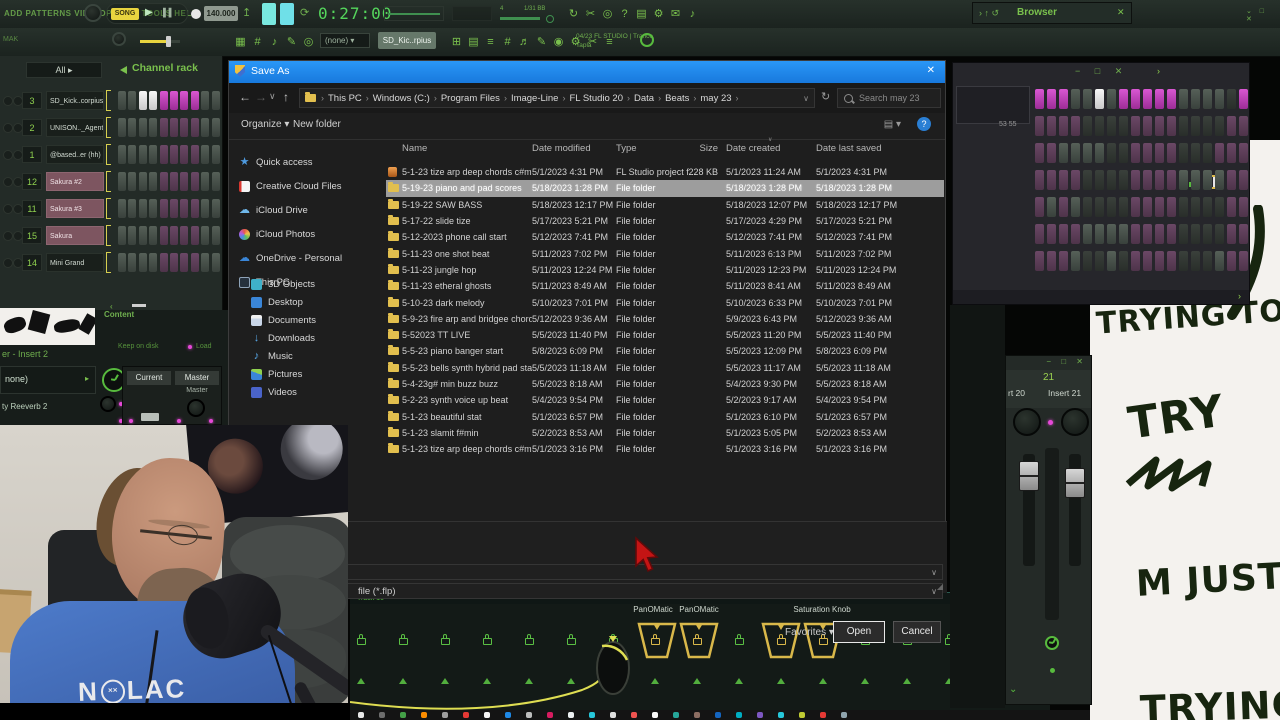 This screenshot has width=1280, height=720. I want to click on tool-icon-icons-main-1: ✂, so click(590, 14).